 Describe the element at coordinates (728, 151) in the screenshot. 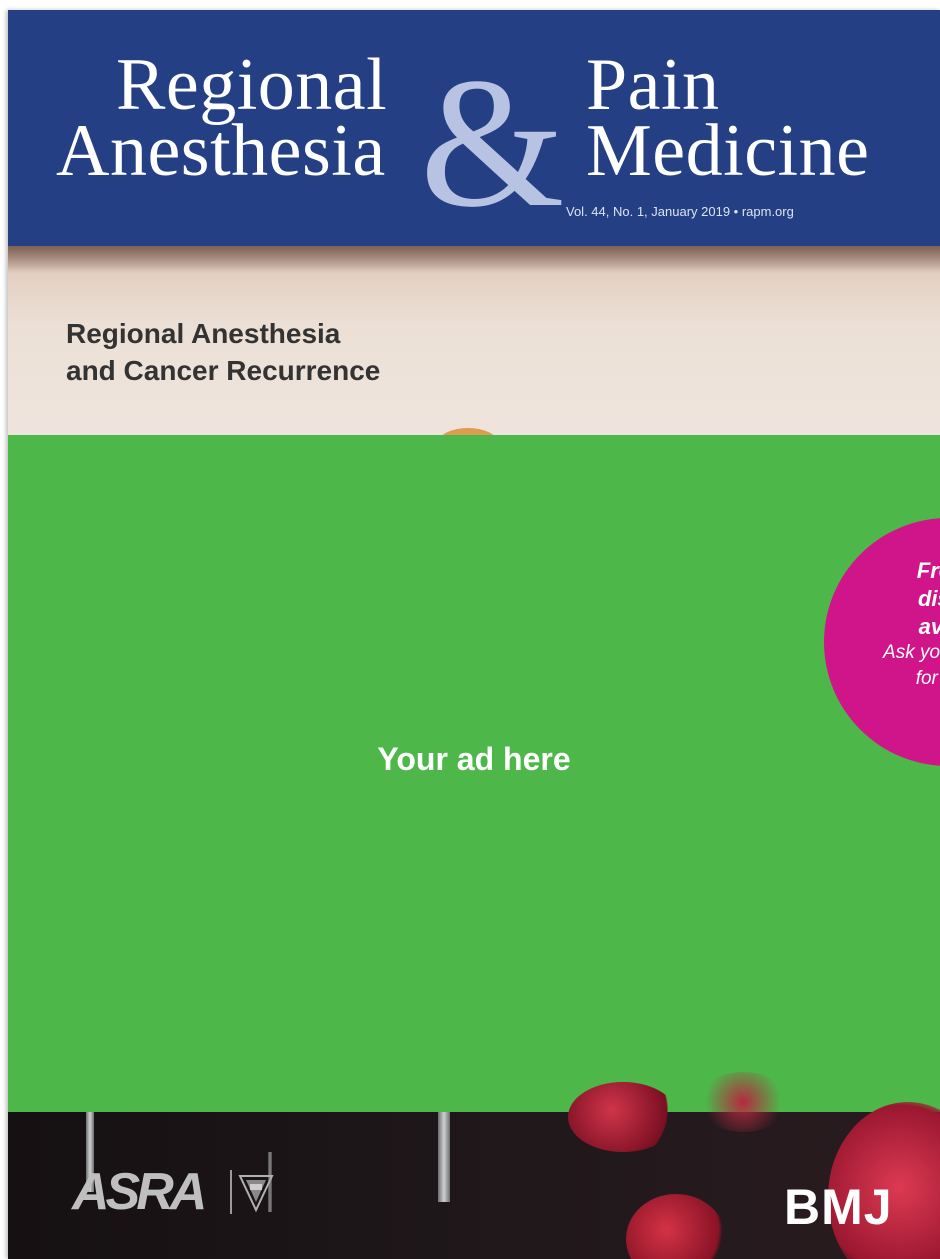

I see `masthead-title-medicine: Medicine` at that location.